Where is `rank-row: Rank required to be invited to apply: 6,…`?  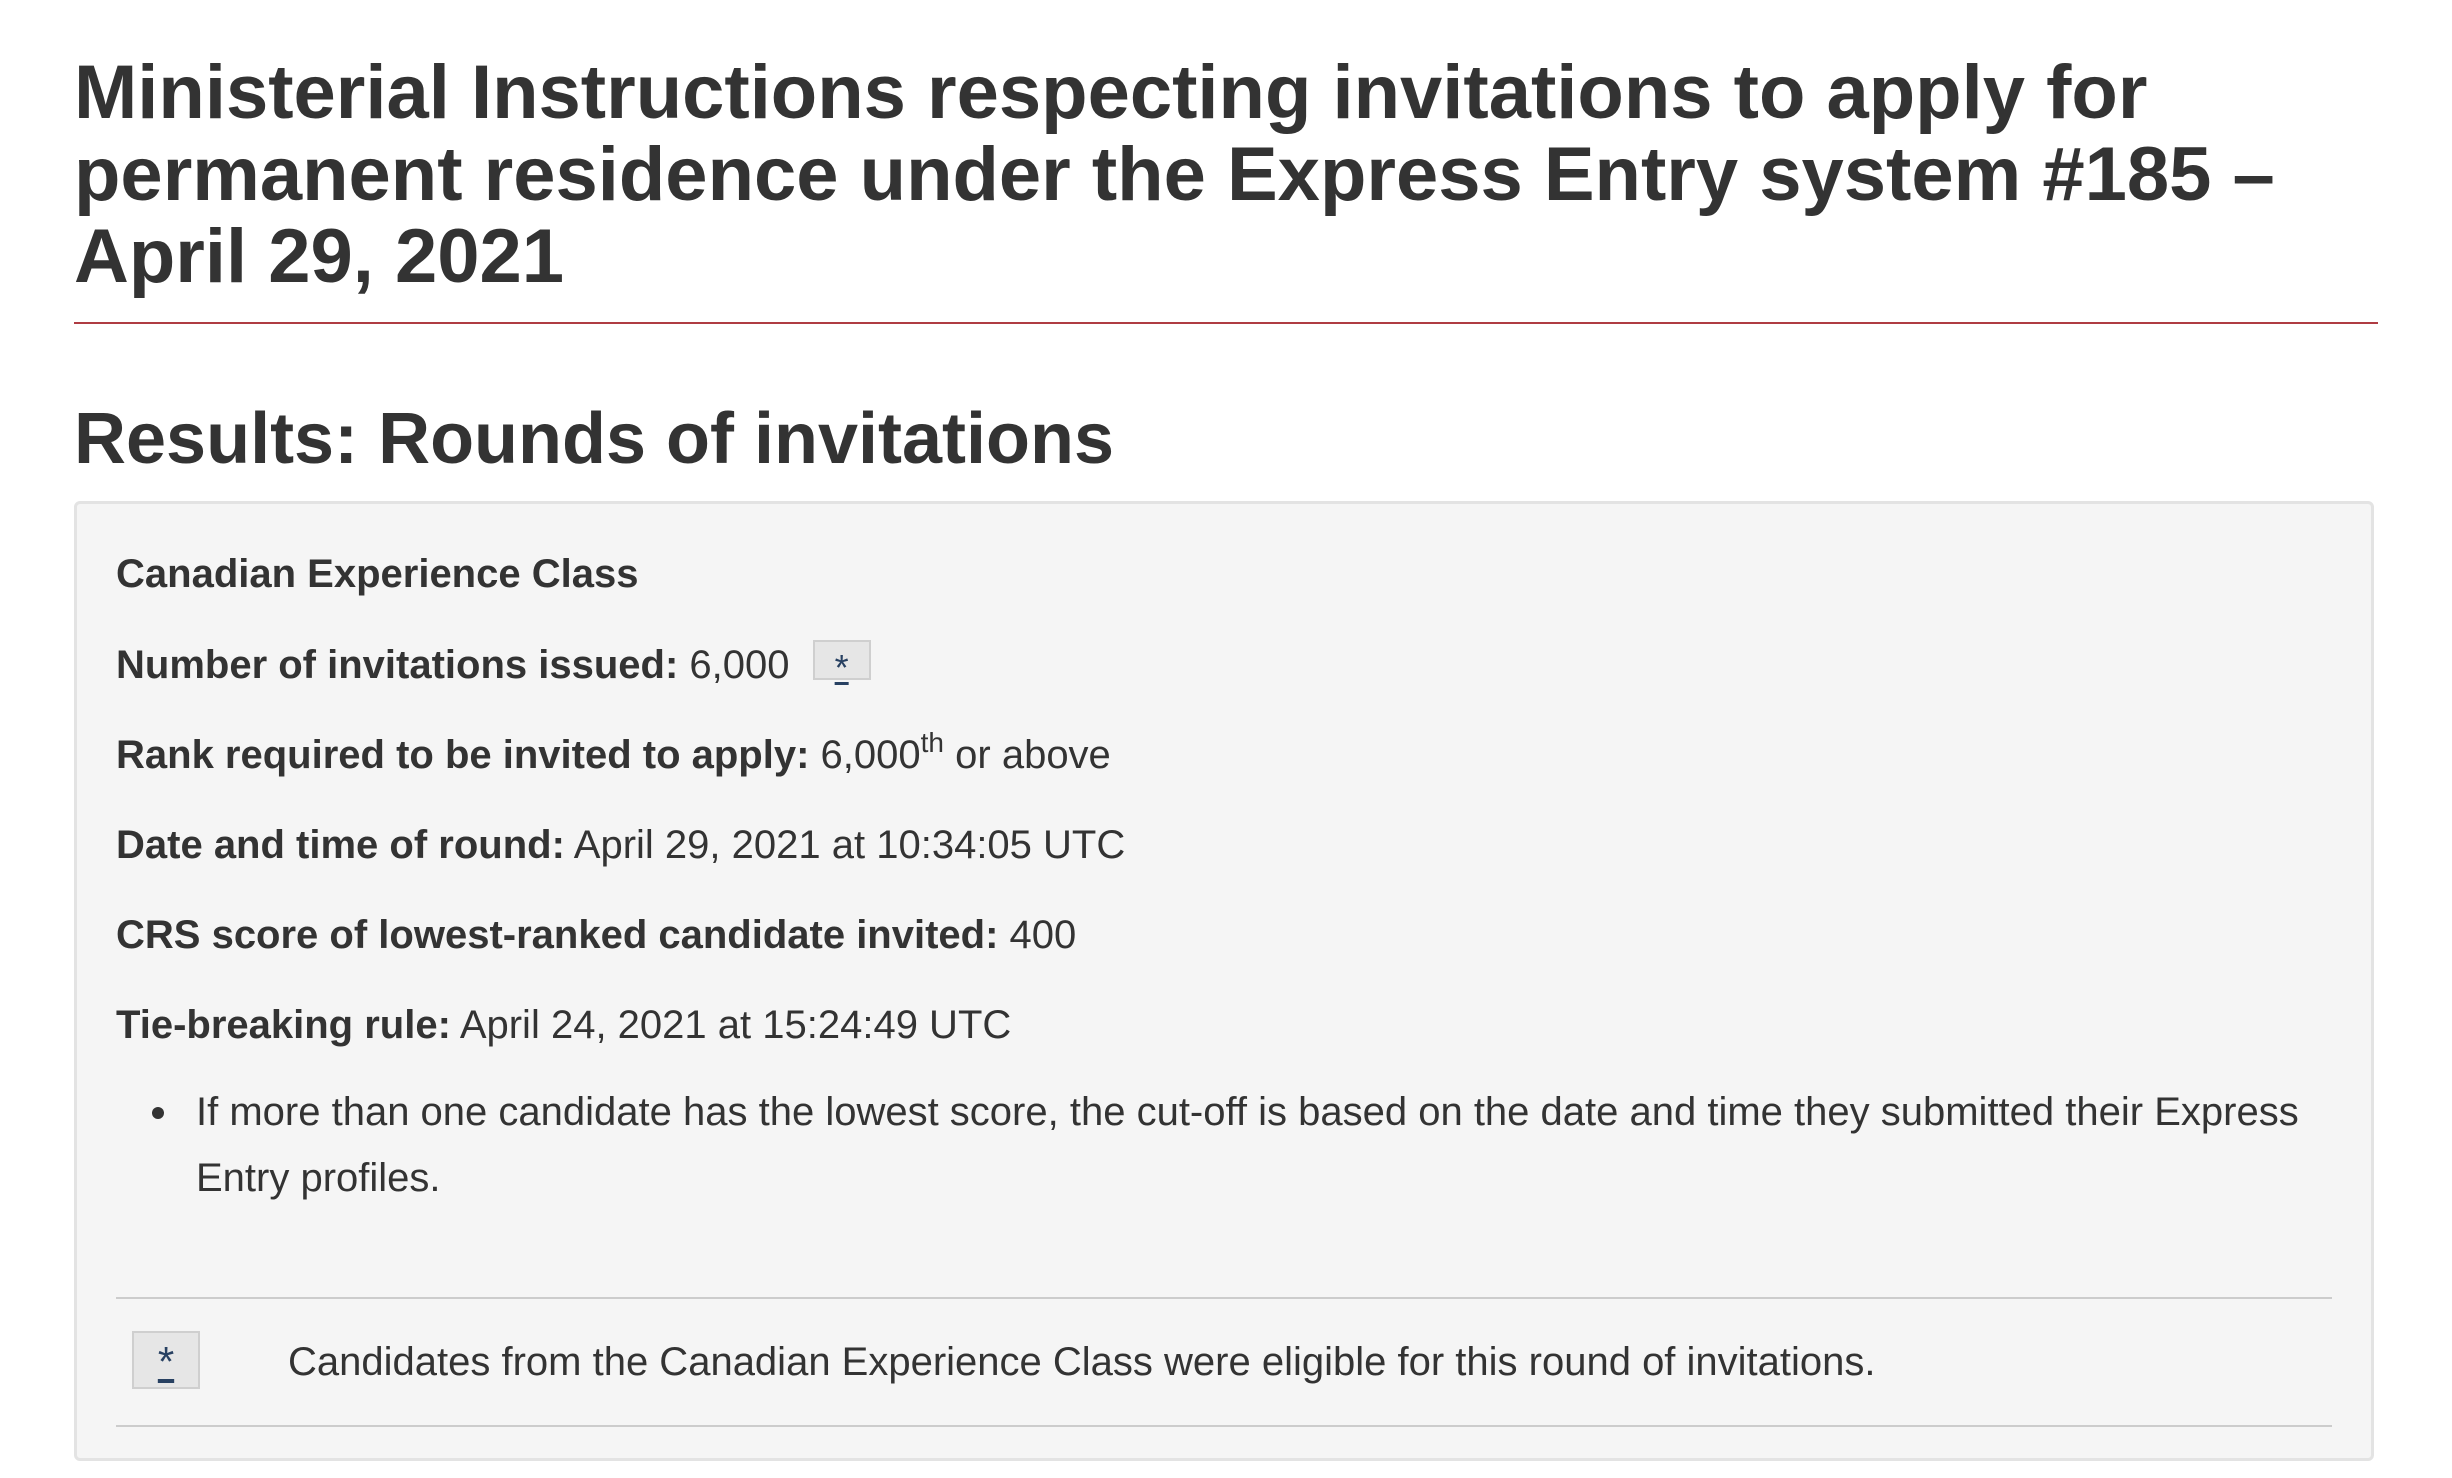
rank-row: Rank required to be invited to apply: 6,… is located at coordinates (613, 753).